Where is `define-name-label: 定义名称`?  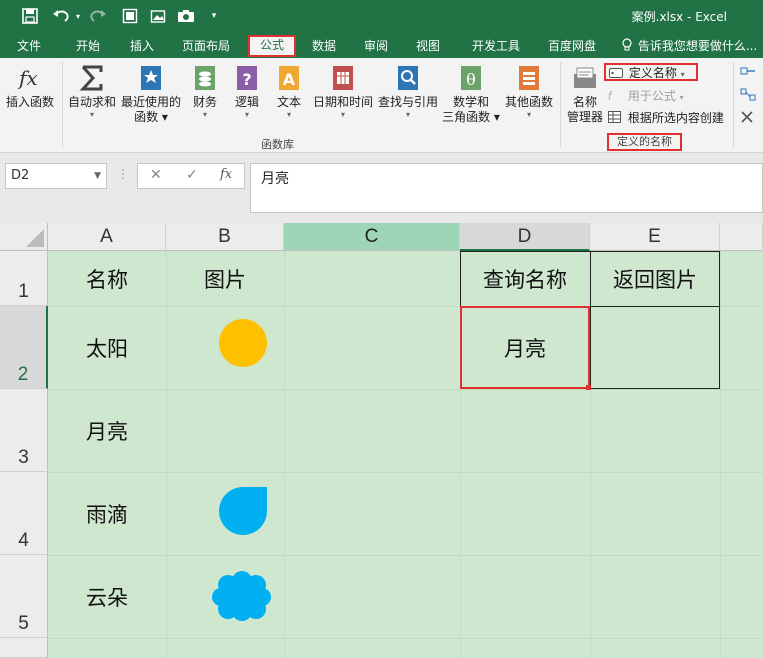
define-name-label: 定义名称 is located at coordinates (652, 73).